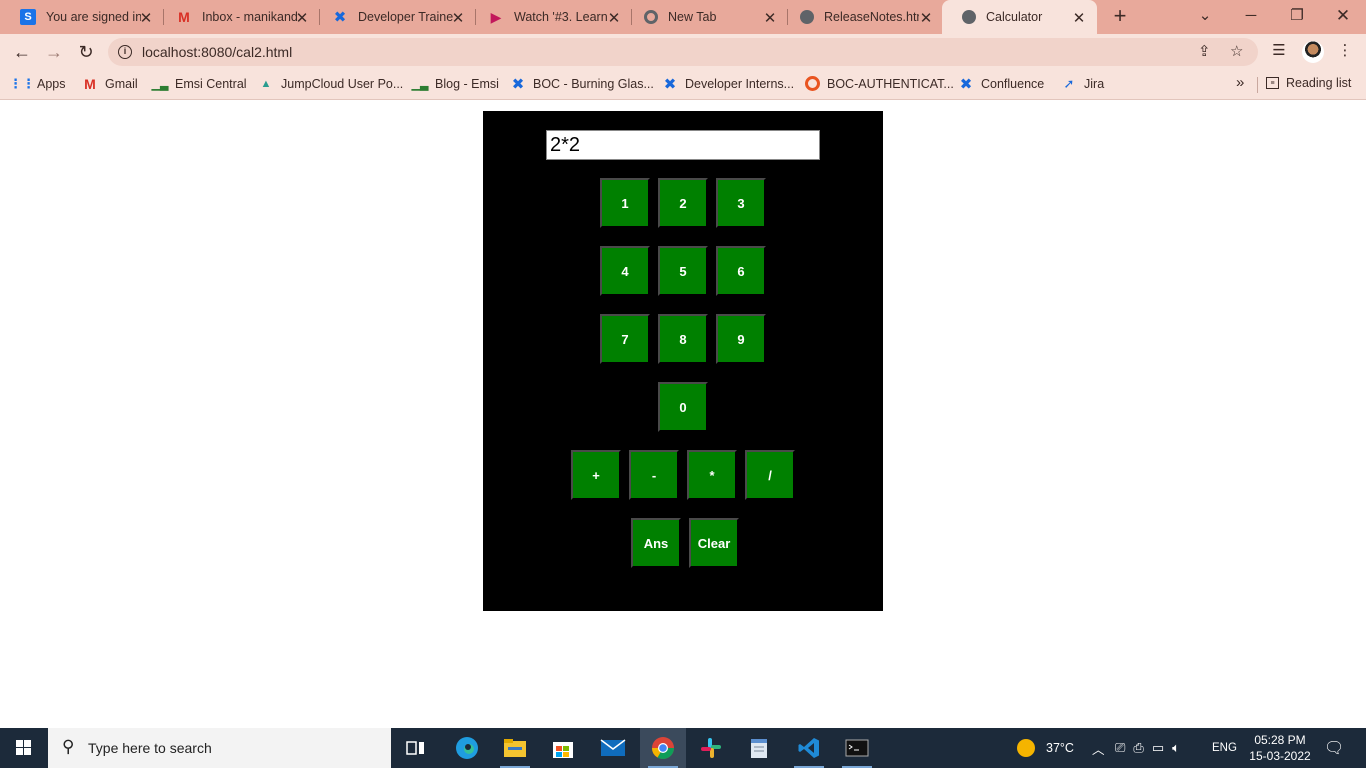  I want to click on key-4-button: 4, so click(625, 271).